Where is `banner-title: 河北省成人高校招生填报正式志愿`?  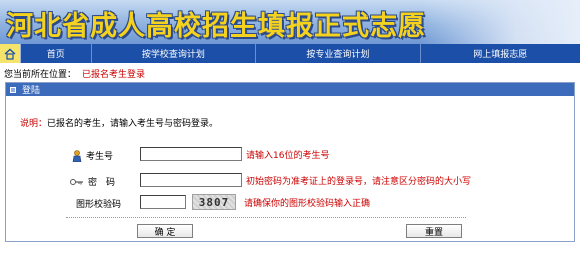 banner-title: 河北省成人高校招生填报正式志愿 is located at coordinates (216, 26).